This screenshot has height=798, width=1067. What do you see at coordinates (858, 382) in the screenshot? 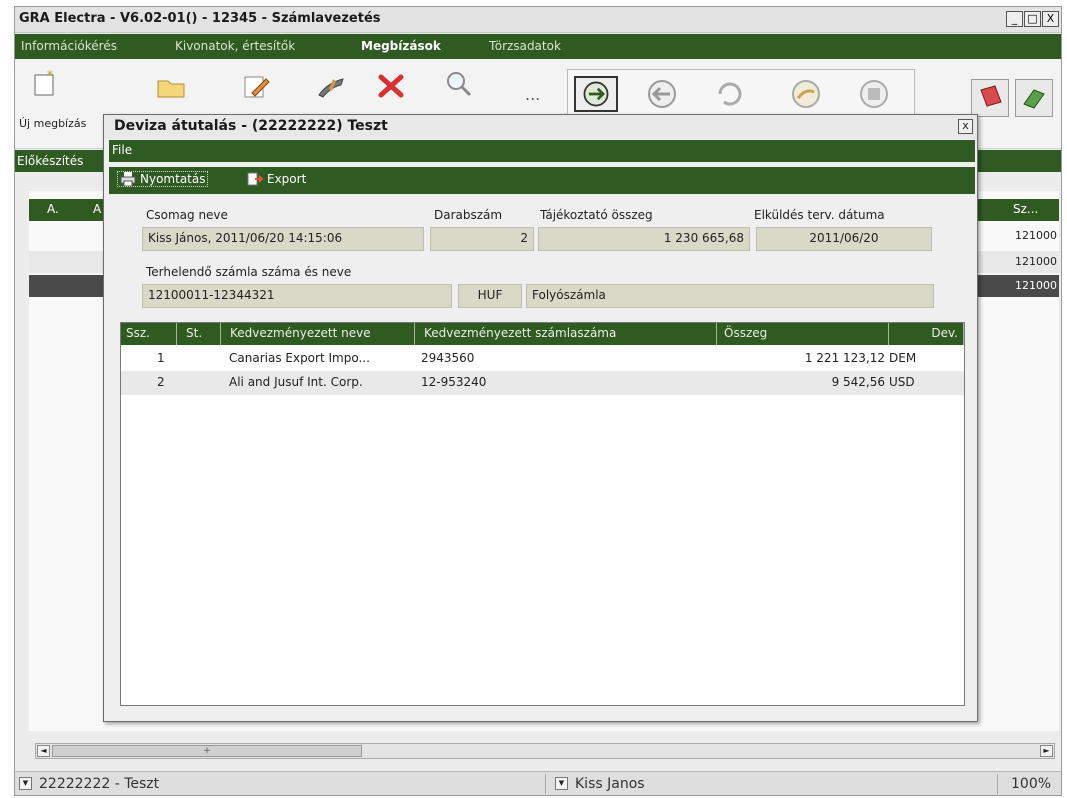
I see `cell-amount: 9 542,56` at bounding box center [858, 382].